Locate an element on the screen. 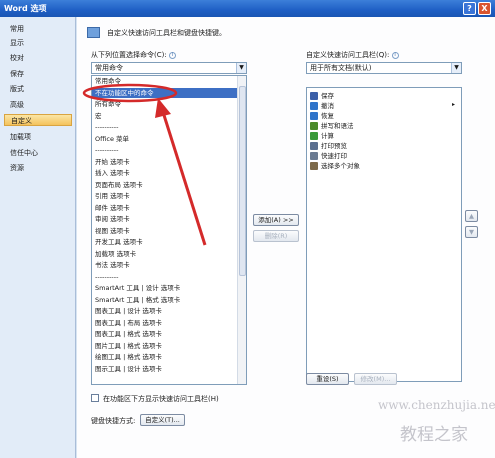 The image size is (495, 458). sidebar-item-display: 显示 is located at coordinates (38, 43).